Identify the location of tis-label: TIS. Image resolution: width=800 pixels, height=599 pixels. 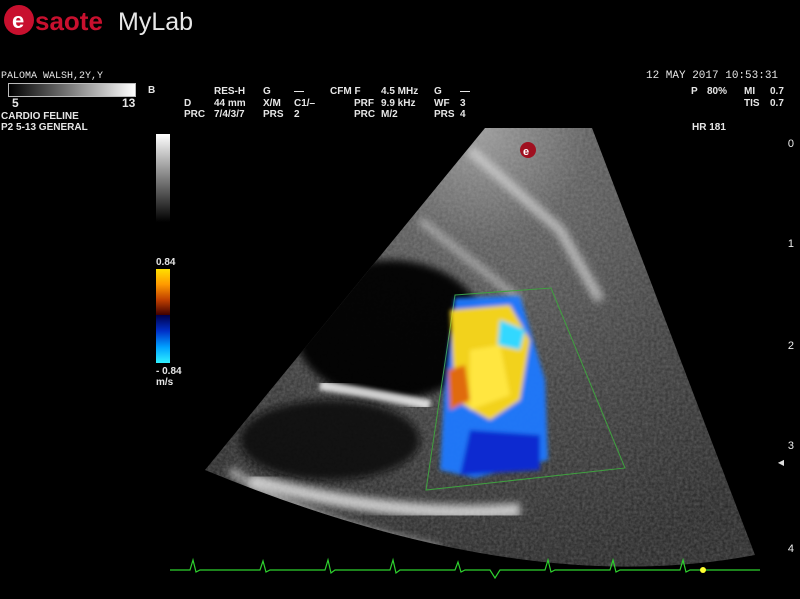
(752, 103).